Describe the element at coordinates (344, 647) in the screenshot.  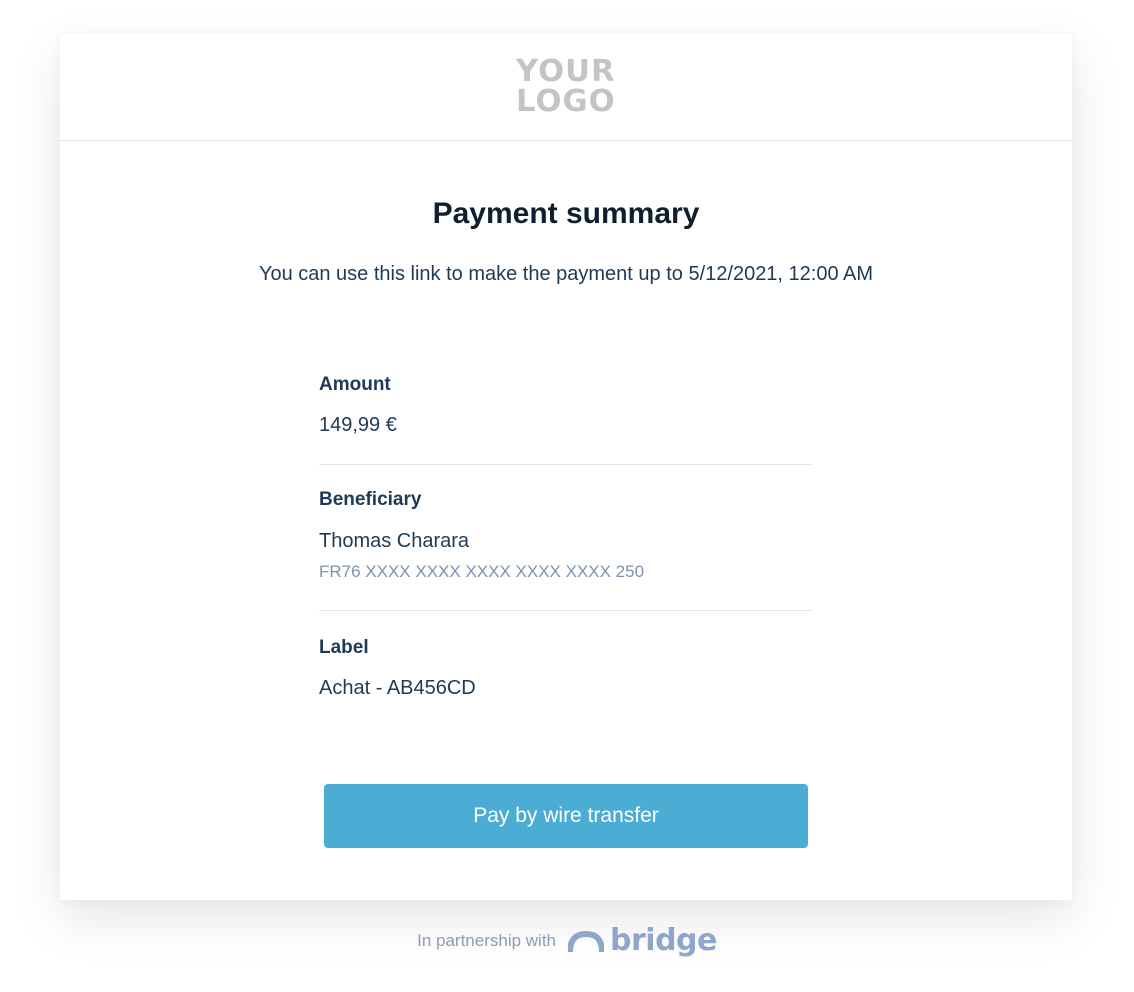
I see `payment-label-heading: Label` at that location.